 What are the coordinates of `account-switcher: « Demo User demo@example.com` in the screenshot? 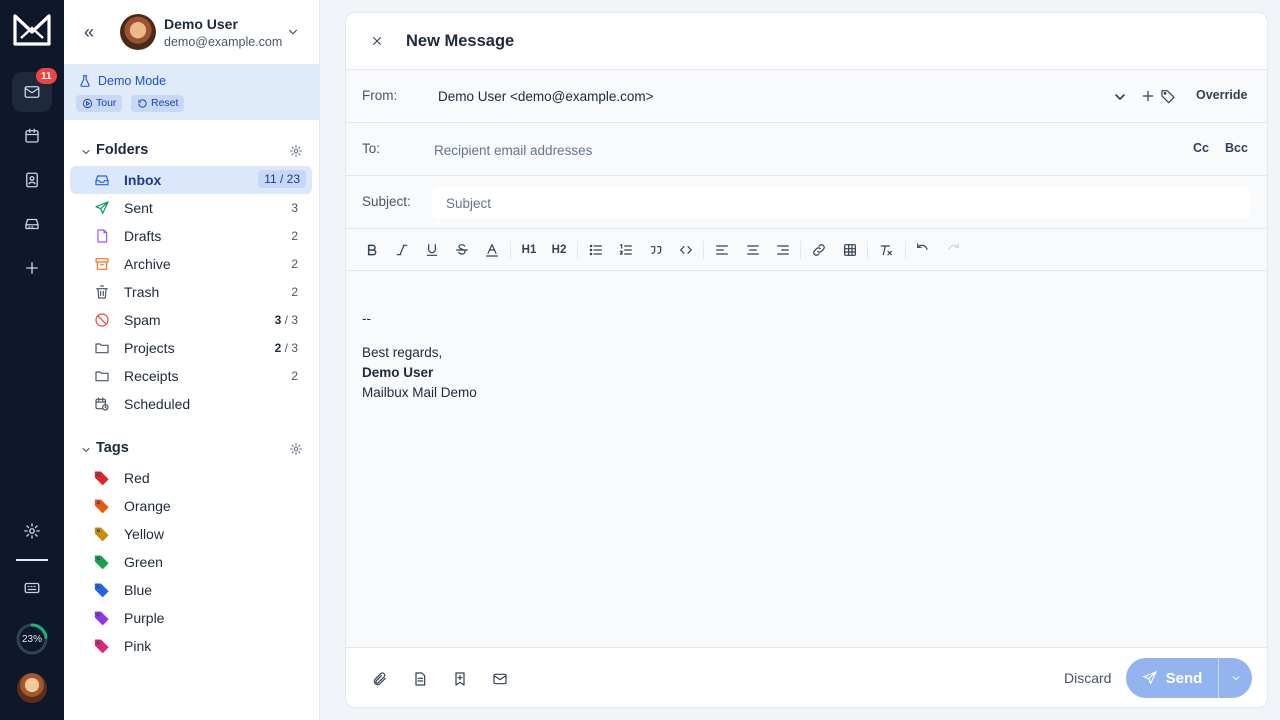 It's located at (191, 32).